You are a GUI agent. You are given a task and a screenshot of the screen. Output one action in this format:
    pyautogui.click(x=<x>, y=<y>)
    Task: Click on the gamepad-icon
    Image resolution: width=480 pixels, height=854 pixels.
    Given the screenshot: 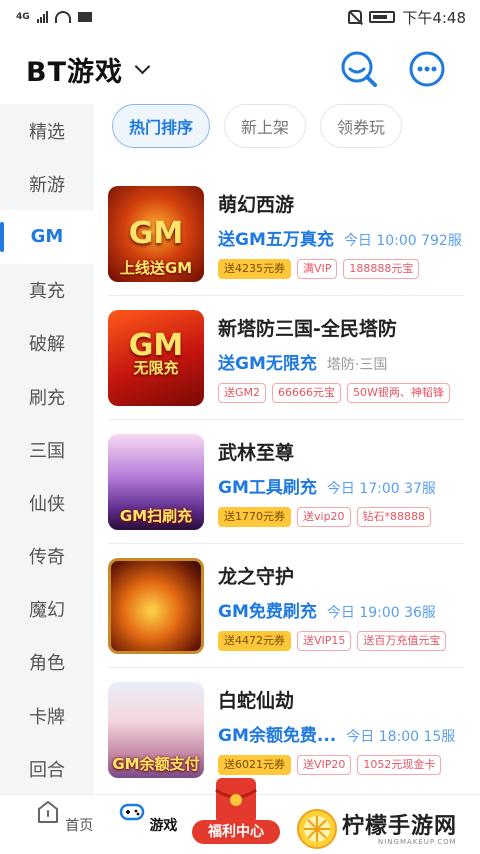 What is the action you would take?
    pyautogui.click(x=131, y=812)
    